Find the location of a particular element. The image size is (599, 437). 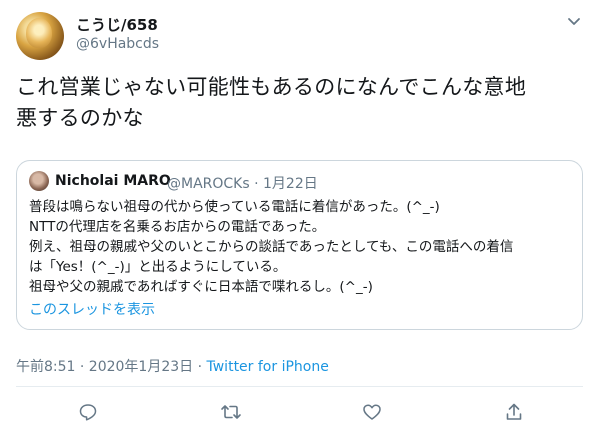

like-icon is located at coordinates (372, 412).